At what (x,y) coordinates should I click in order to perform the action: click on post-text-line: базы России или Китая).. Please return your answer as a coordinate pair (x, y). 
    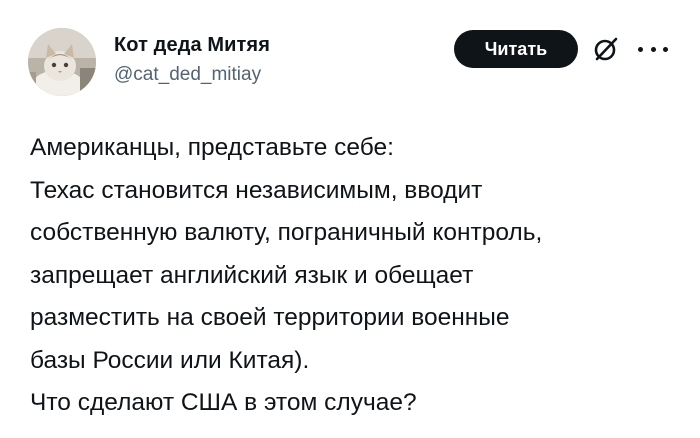
    Looking at the image, I should click on (170, 360).